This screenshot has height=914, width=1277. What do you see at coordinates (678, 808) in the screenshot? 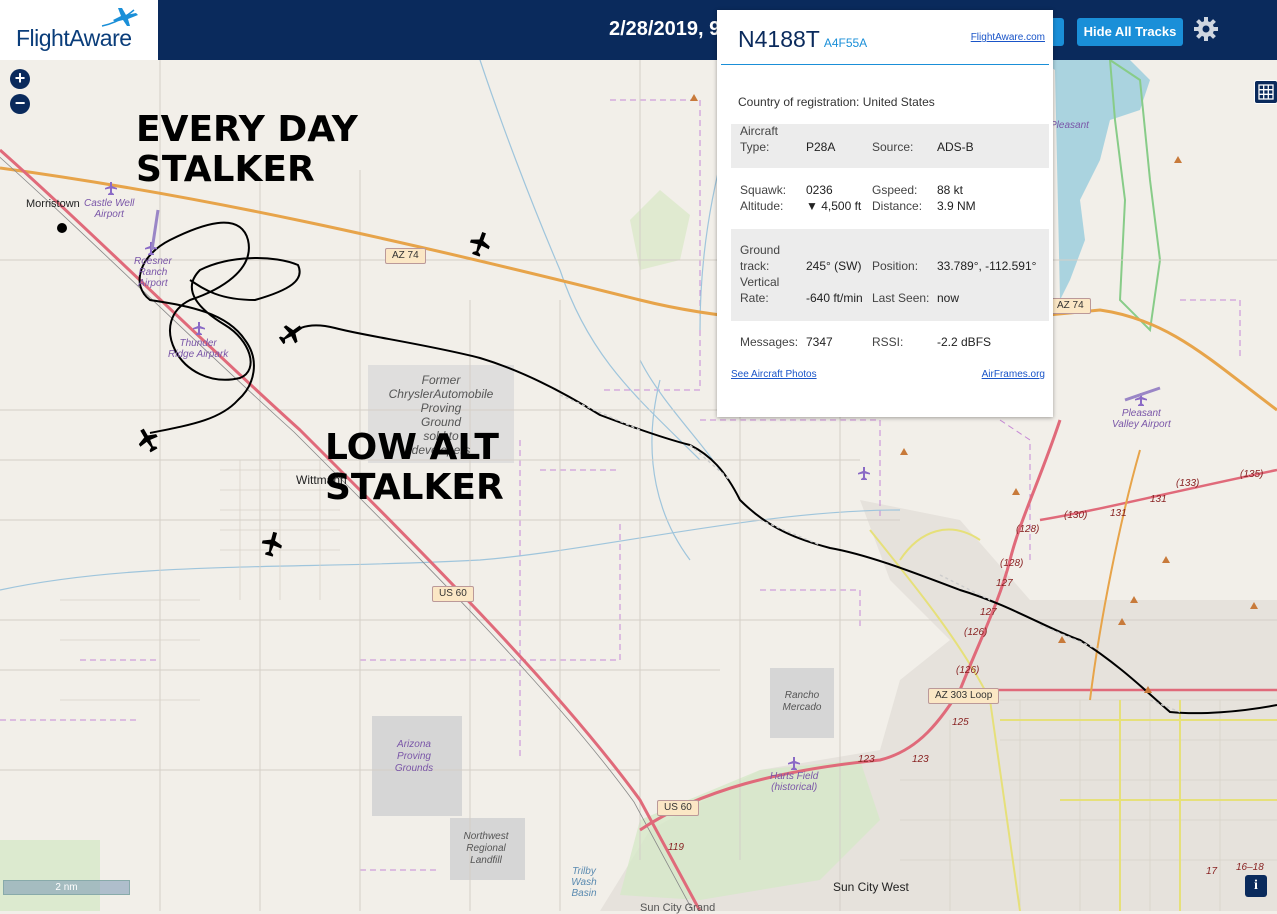
I see `shield-us60-south: US 60` at bounding box center [678, 808].